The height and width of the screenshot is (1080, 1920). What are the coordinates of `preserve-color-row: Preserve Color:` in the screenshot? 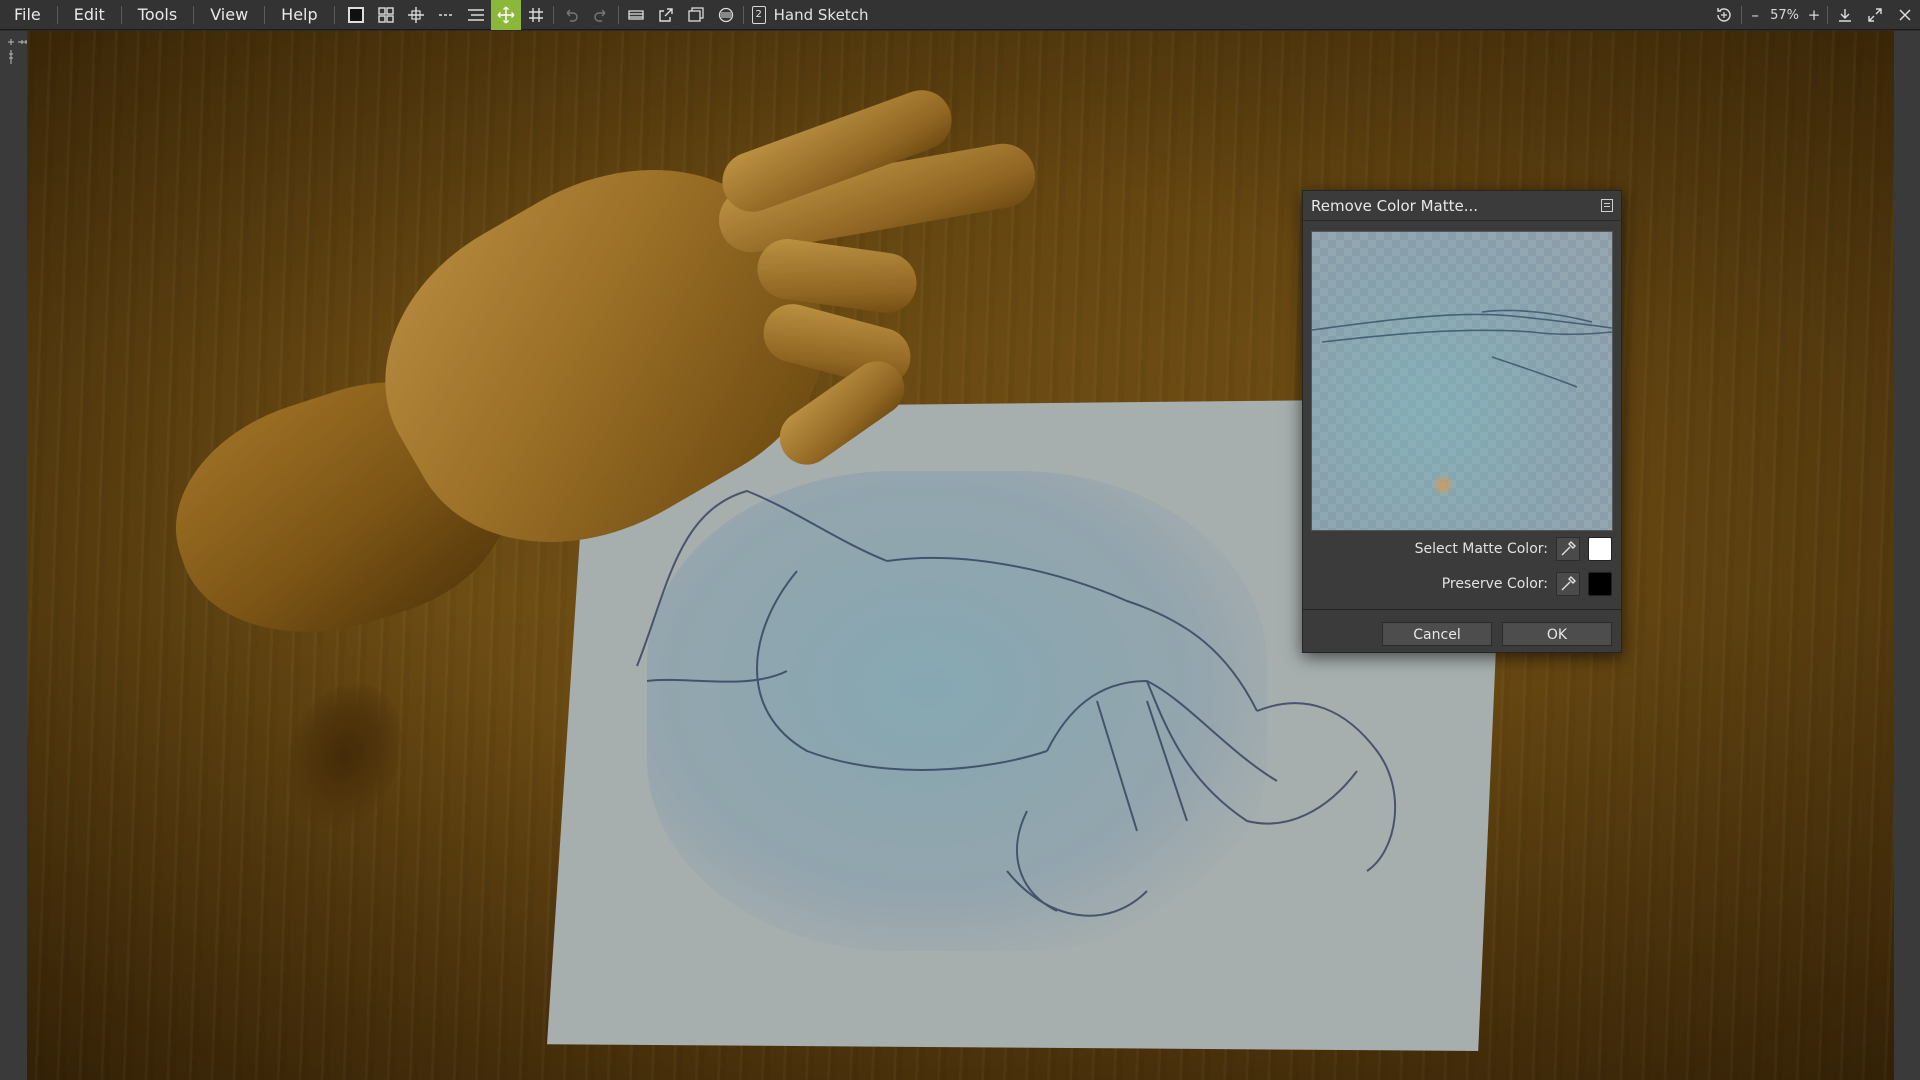 It's located at (1527, 584).